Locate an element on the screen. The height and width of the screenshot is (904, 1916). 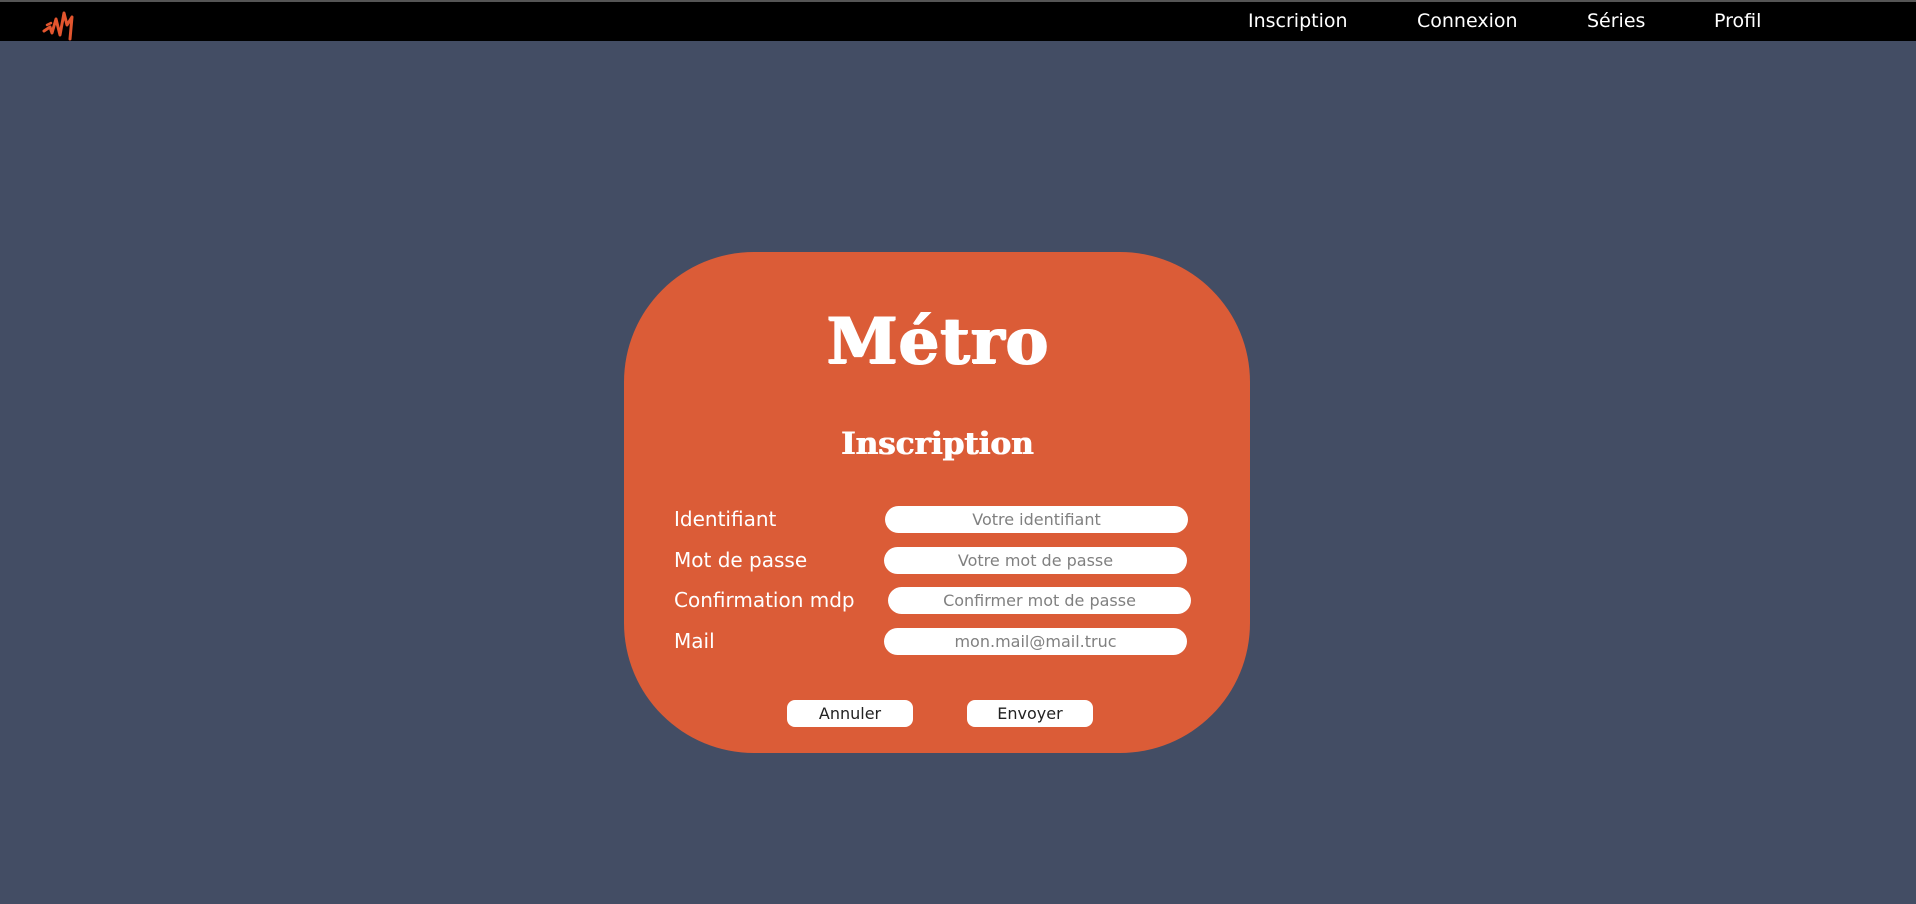
form-row-password-confirm: Confirmation mdp is located at coordinates (937, 600).